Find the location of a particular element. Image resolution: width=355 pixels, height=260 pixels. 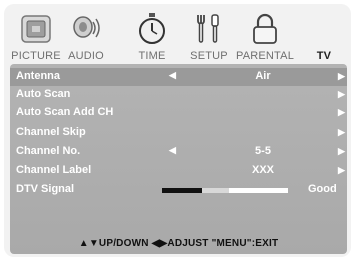

menu-row-channel-label: Channel Label XXX ▶ is located at coordinates (178, 171).